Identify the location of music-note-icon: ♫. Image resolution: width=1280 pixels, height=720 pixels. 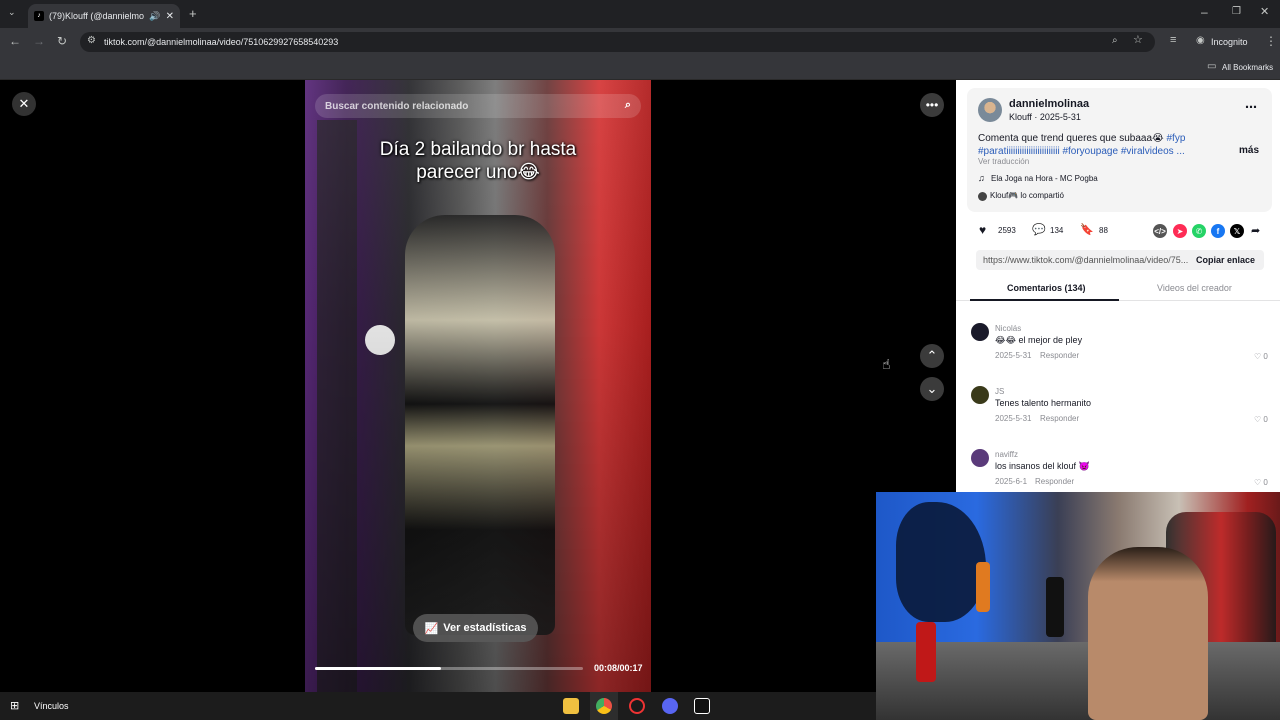
(981, 178).